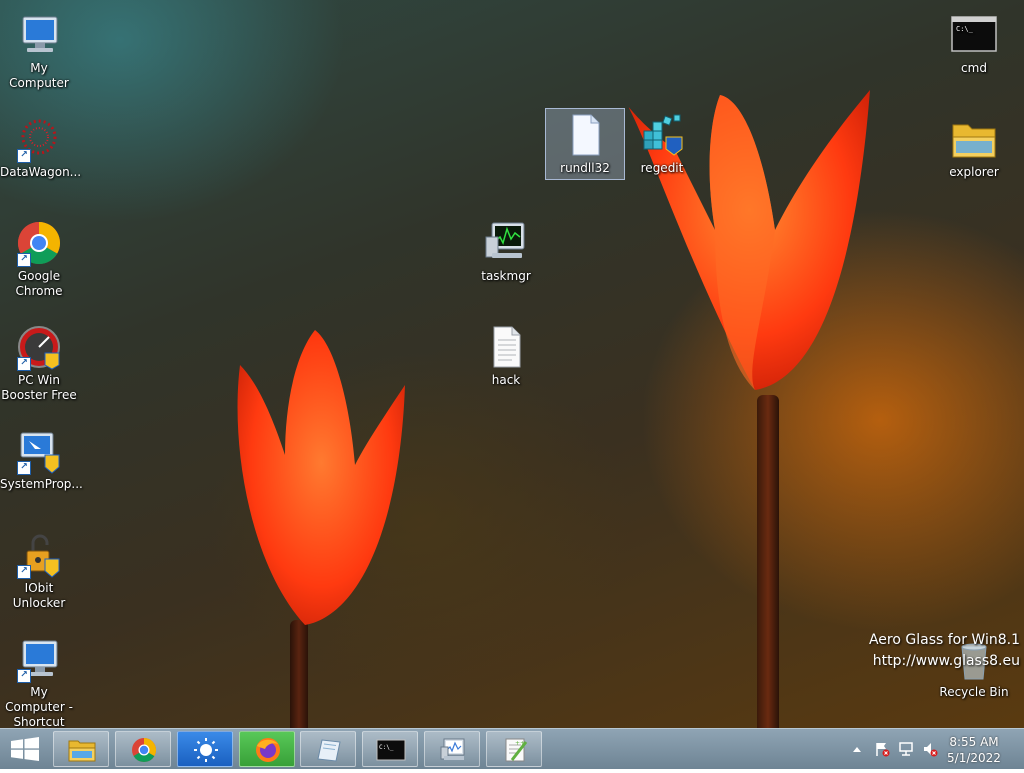  Describe the element at coordinates (974, 172) in the screenshot. I see `icon-label: explorer` at that location.